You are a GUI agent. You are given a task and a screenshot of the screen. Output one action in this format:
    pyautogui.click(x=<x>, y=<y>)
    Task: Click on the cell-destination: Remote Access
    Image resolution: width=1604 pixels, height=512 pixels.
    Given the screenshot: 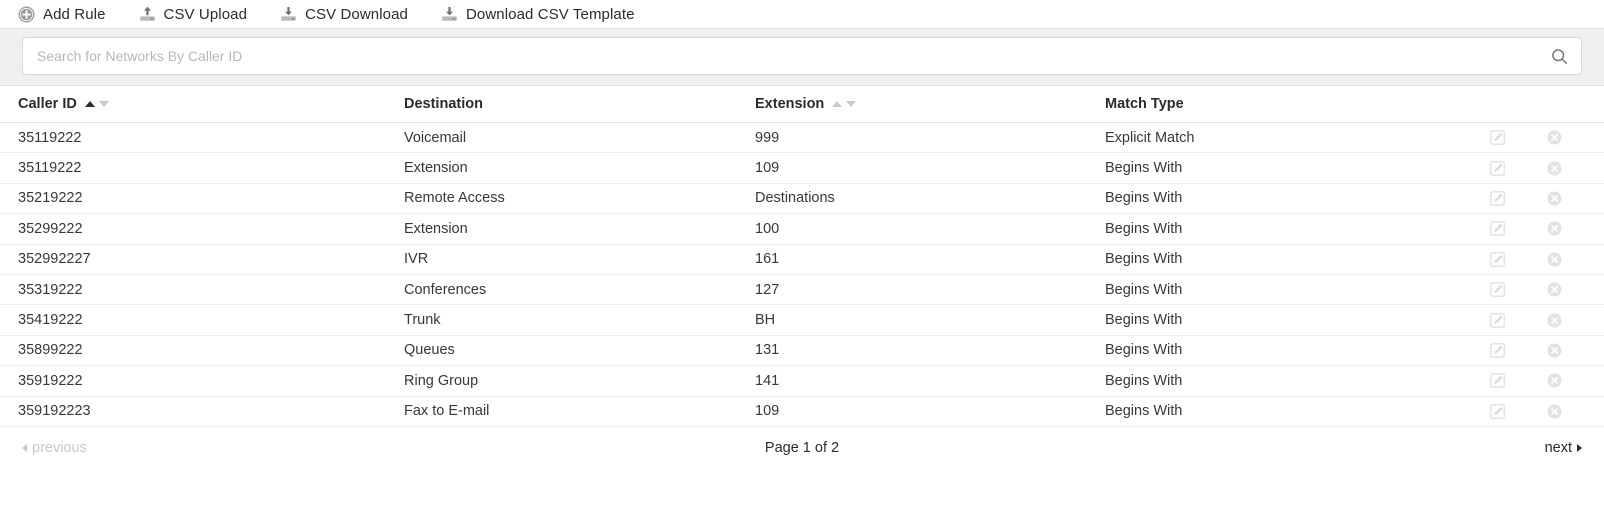 What is the action you would take?
    pyautogui.click(x=454, y=198)
    